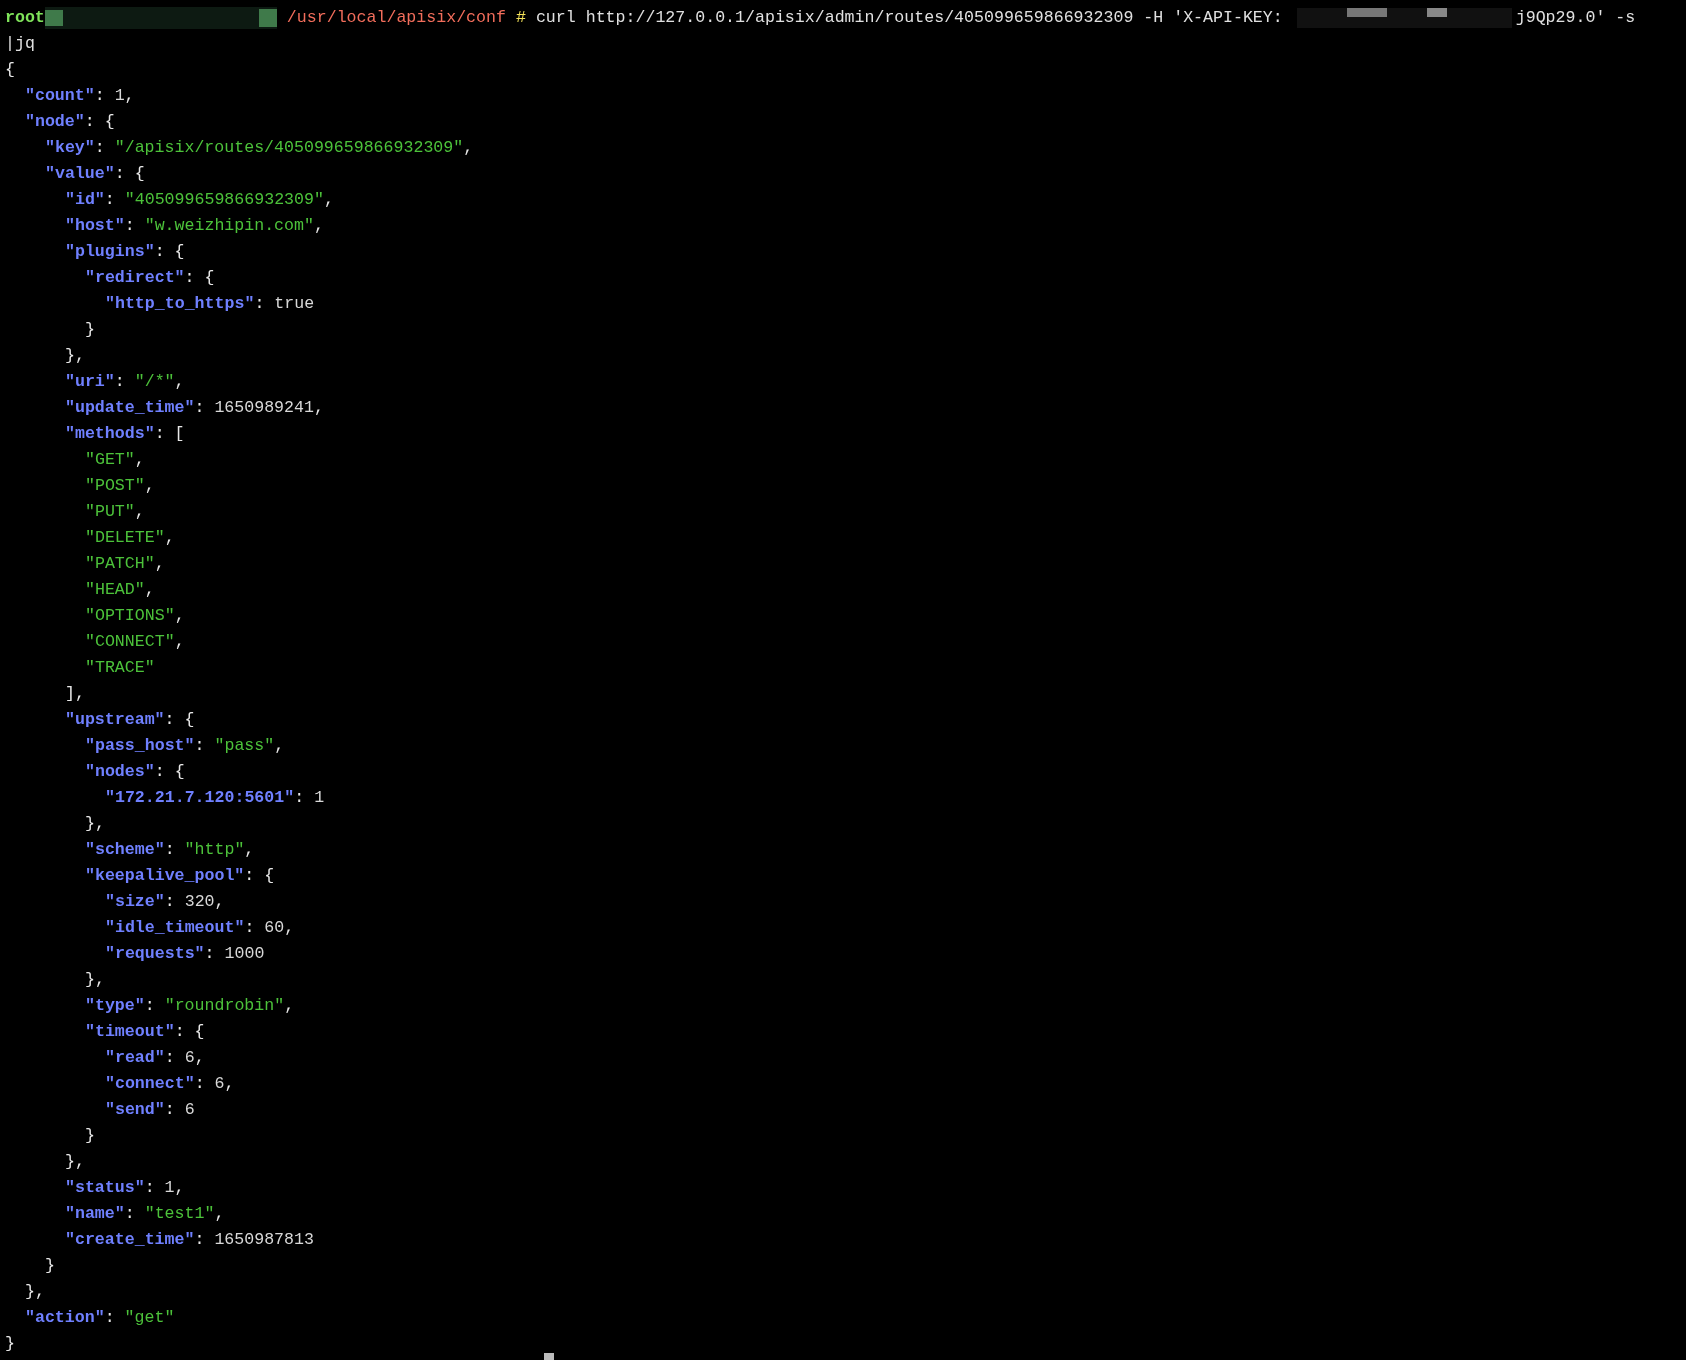 The height and width of the screenshot is (1360, 1686). What do you see at coordinates (125, 563) in the screenshot?
I see `json-output-line: "PATCH",` at bounding box center [125, 563].